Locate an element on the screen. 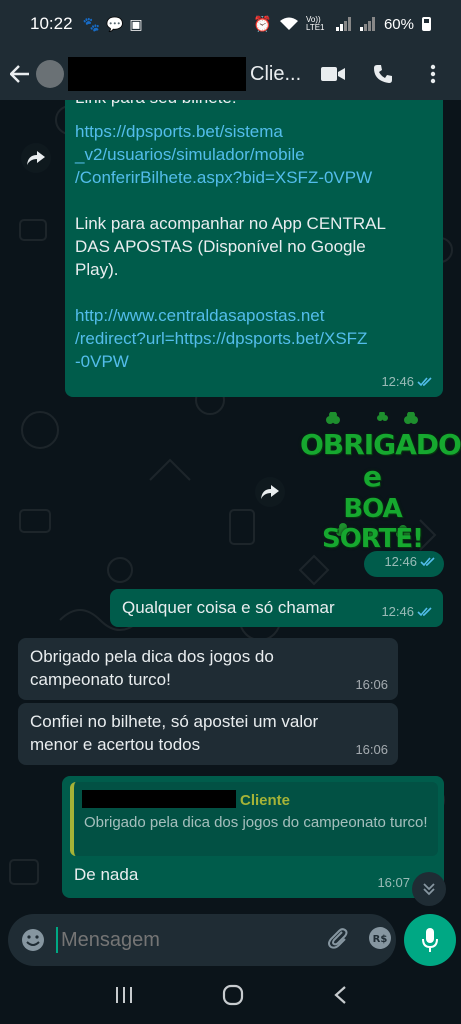 Image resolution: width=461 pixels, height=1024 pixels. text-line: DAS APOSTAS (Disponível no Google is located at coordinates (220, 246).